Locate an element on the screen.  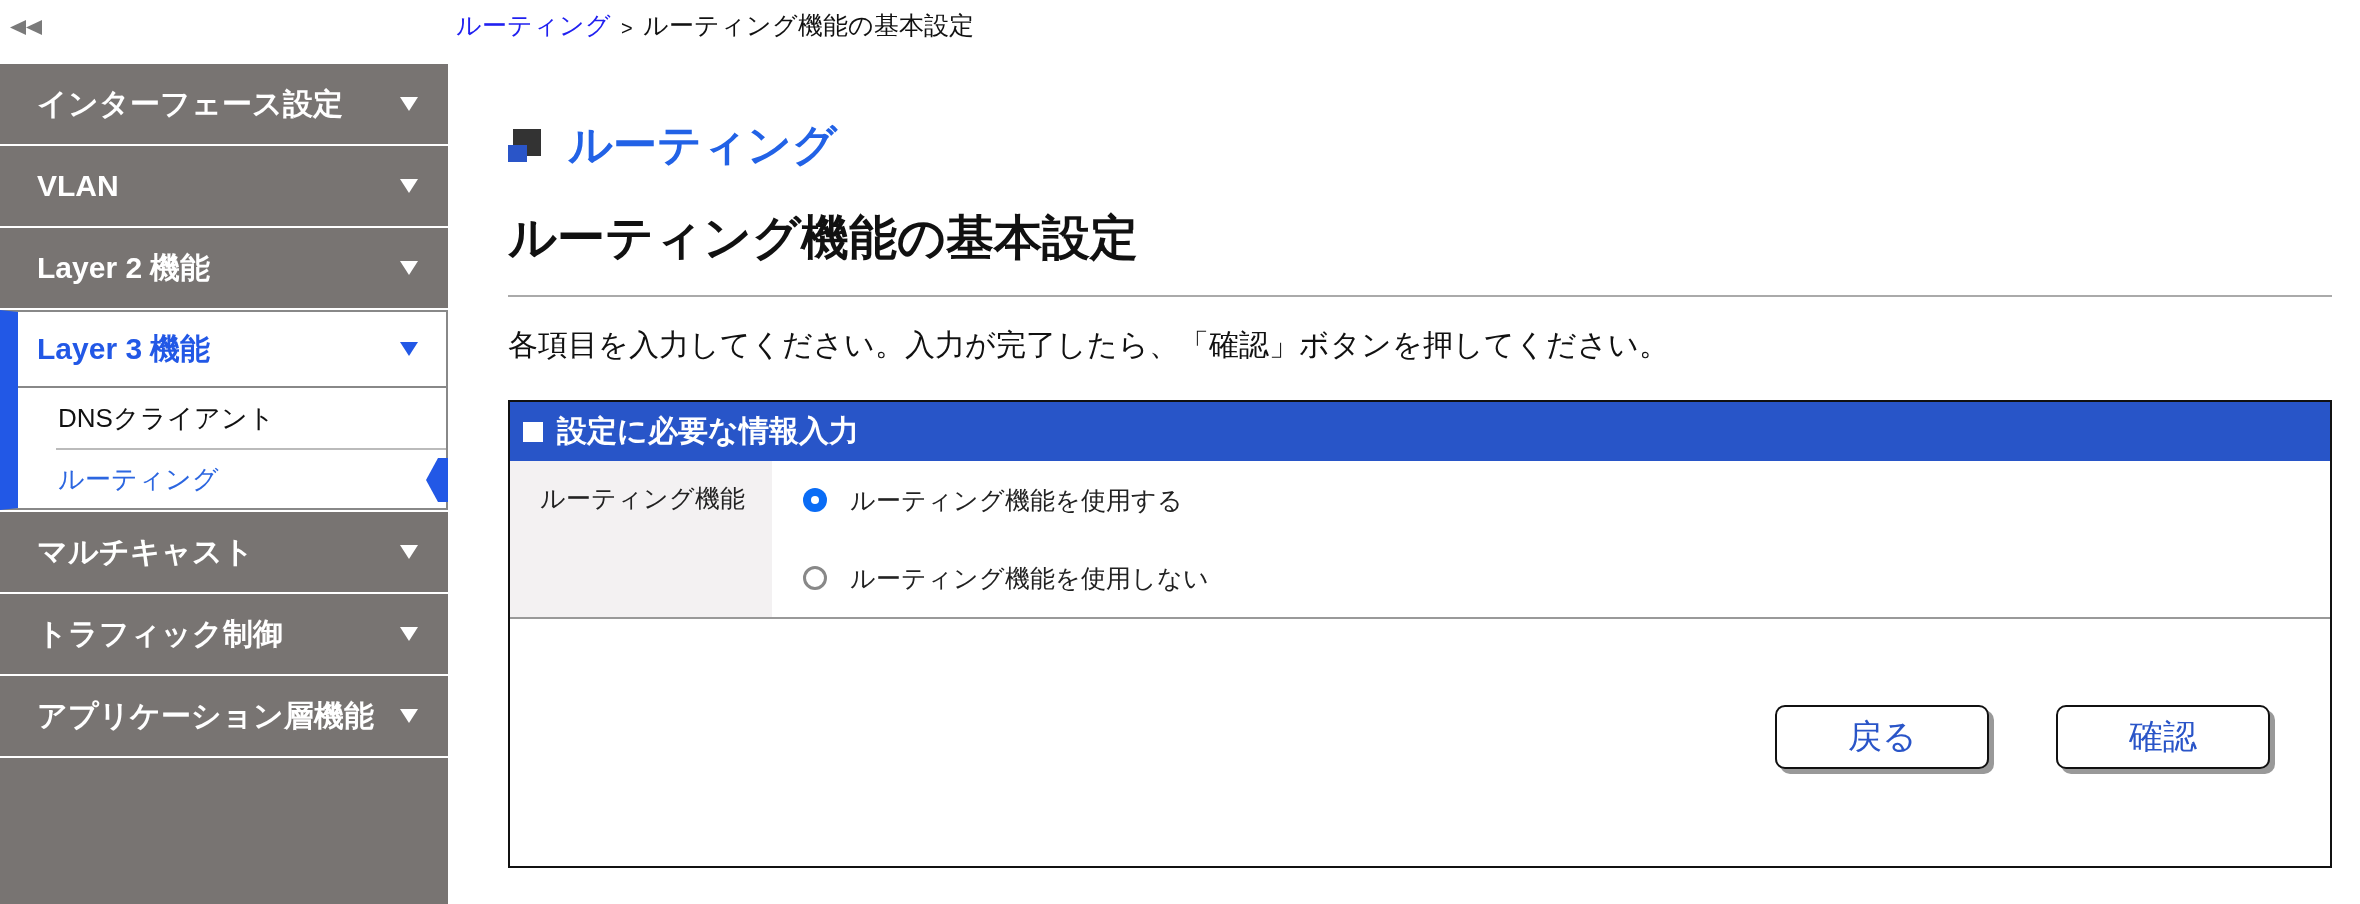
stacked-squares-icon is located at coordinates (524, 145).